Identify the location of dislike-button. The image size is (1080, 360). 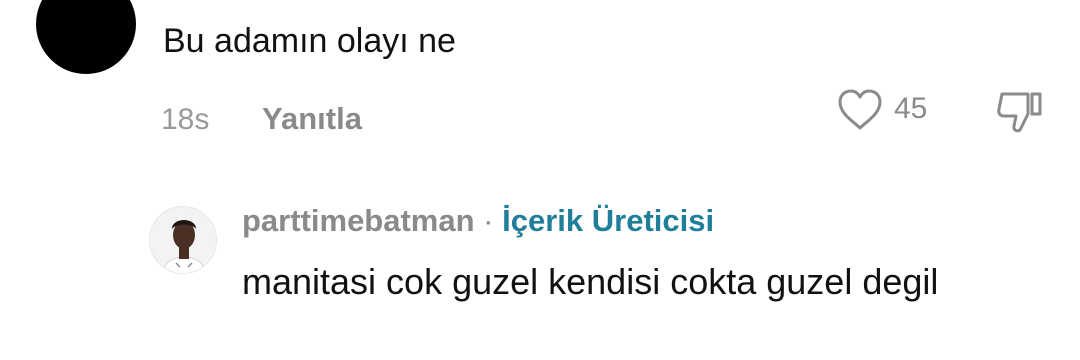
(1020, 112).